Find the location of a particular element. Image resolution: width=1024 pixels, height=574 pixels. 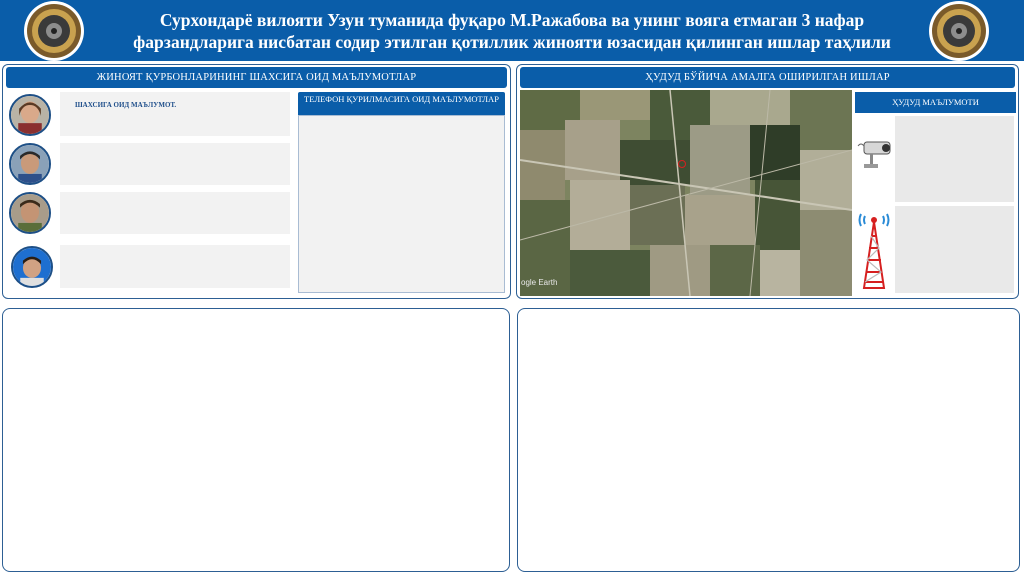

cell-tower-icon is located at coordinates (874, 251).